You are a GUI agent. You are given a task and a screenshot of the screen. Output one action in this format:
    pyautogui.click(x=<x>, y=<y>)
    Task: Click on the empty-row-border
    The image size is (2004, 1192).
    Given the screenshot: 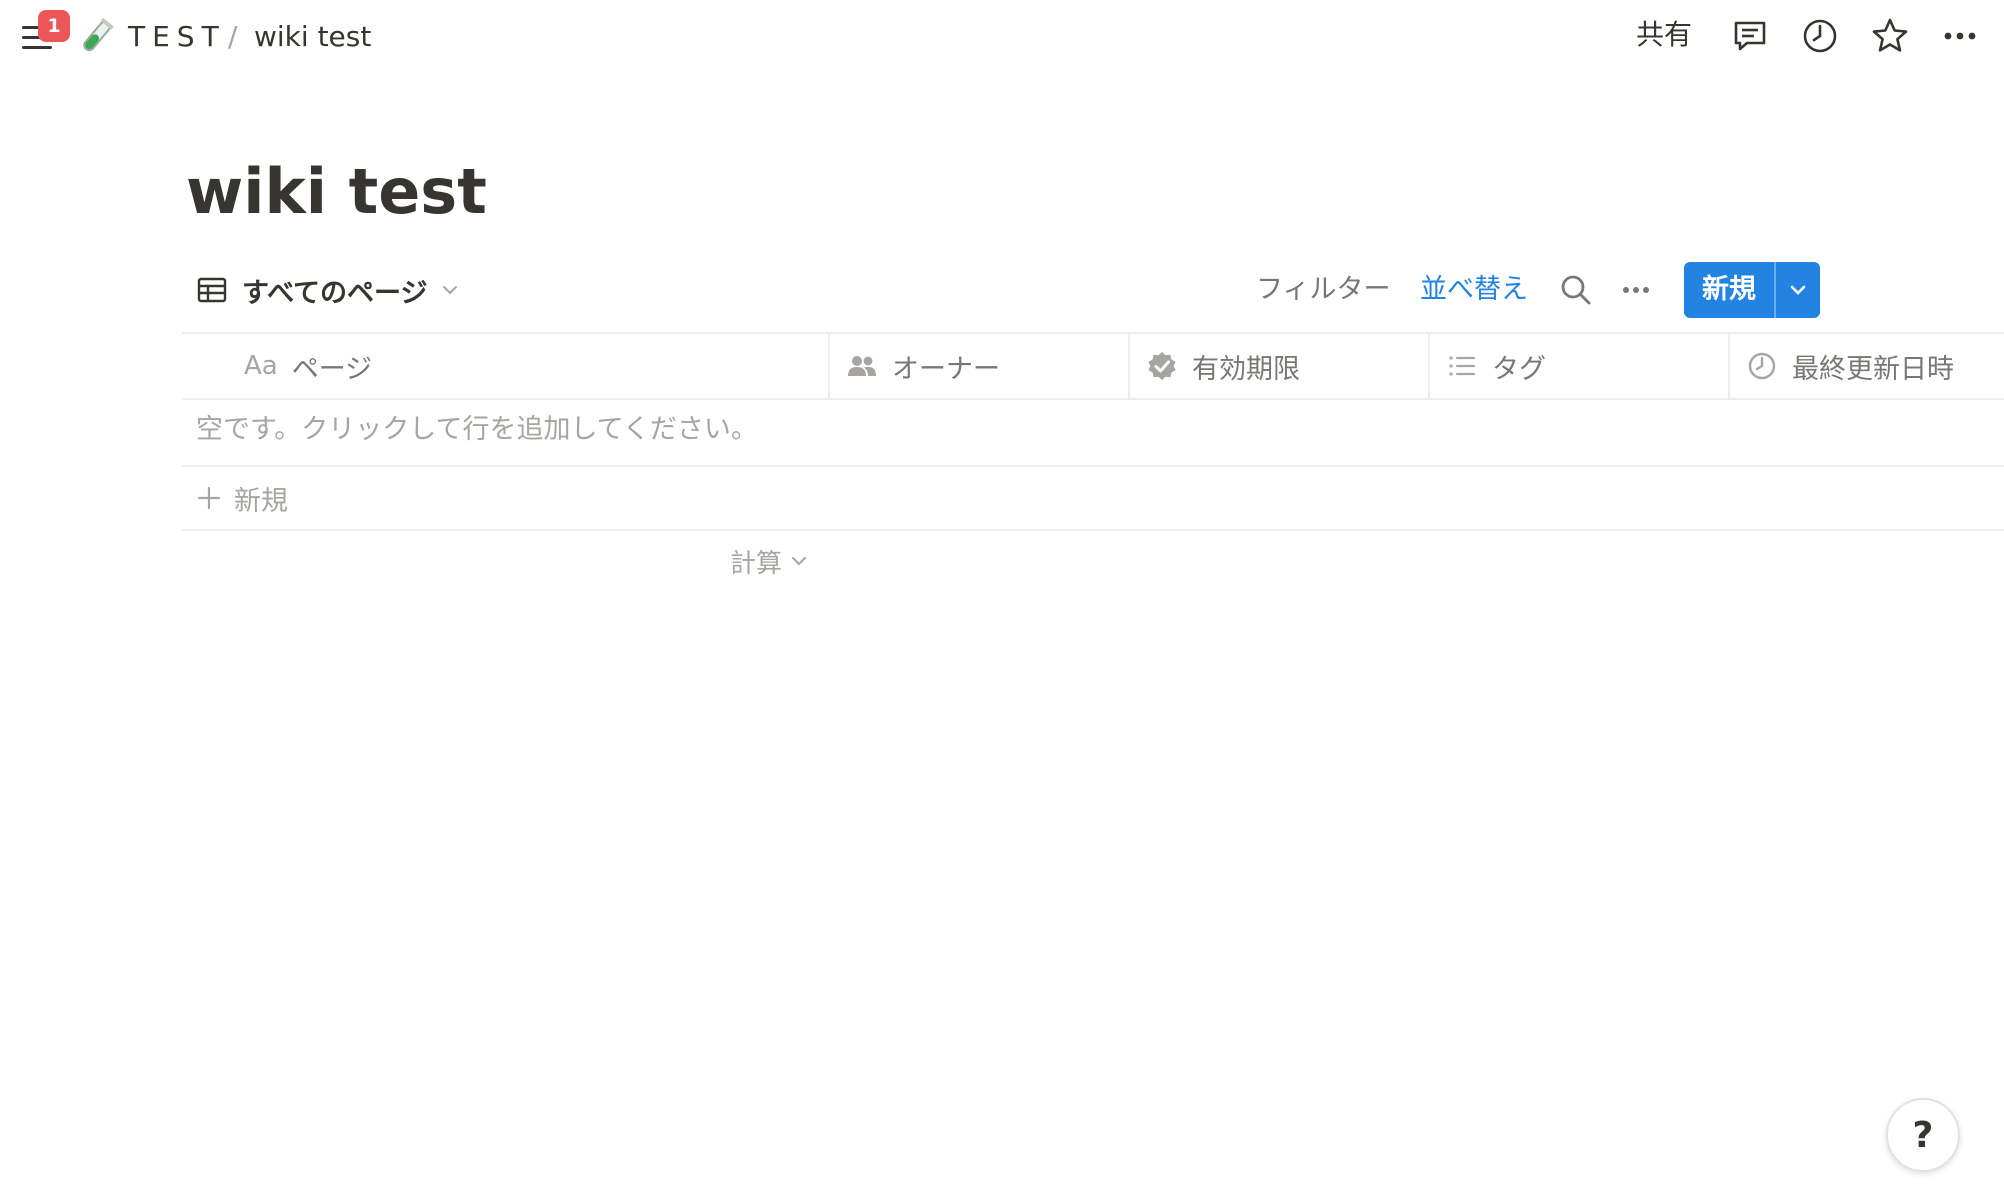 What is the action you would take?
    pyautogui.click(x=1093, y=466)
    